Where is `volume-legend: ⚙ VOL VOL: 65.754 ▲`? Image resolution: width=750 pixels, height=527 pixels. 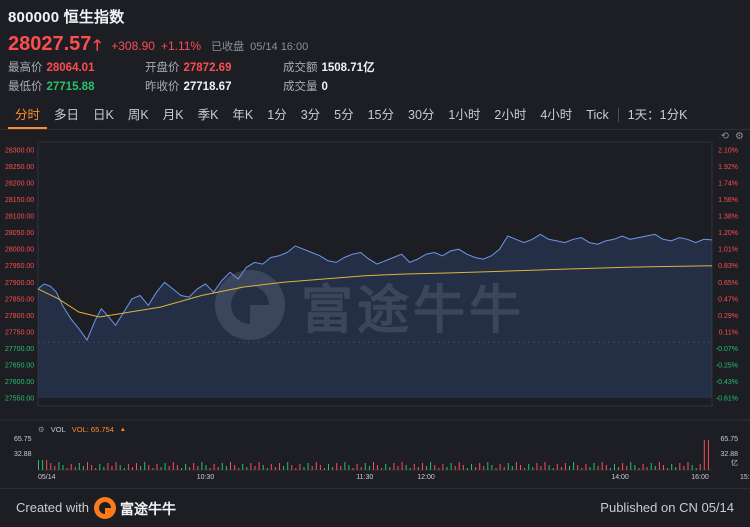 volume-legend: ⚙ VOL VOL: 65.754 ▲ is located at coordinates (82, 429).